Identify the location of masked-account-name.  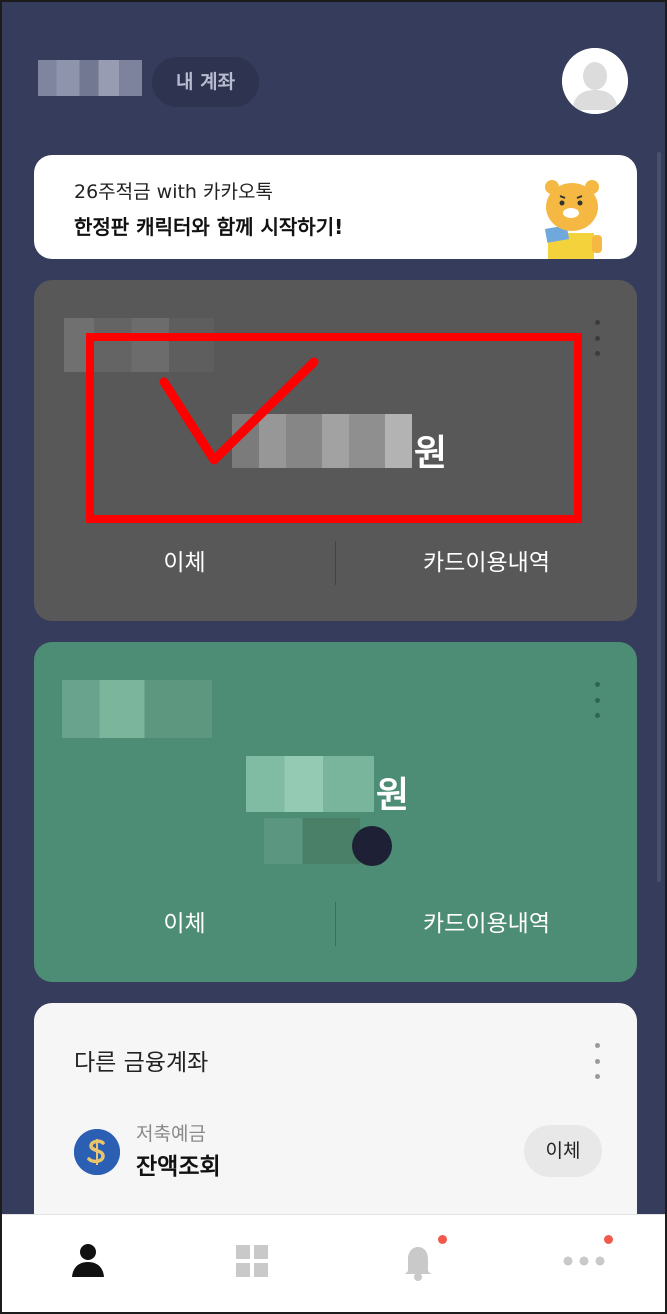
(137, 709).